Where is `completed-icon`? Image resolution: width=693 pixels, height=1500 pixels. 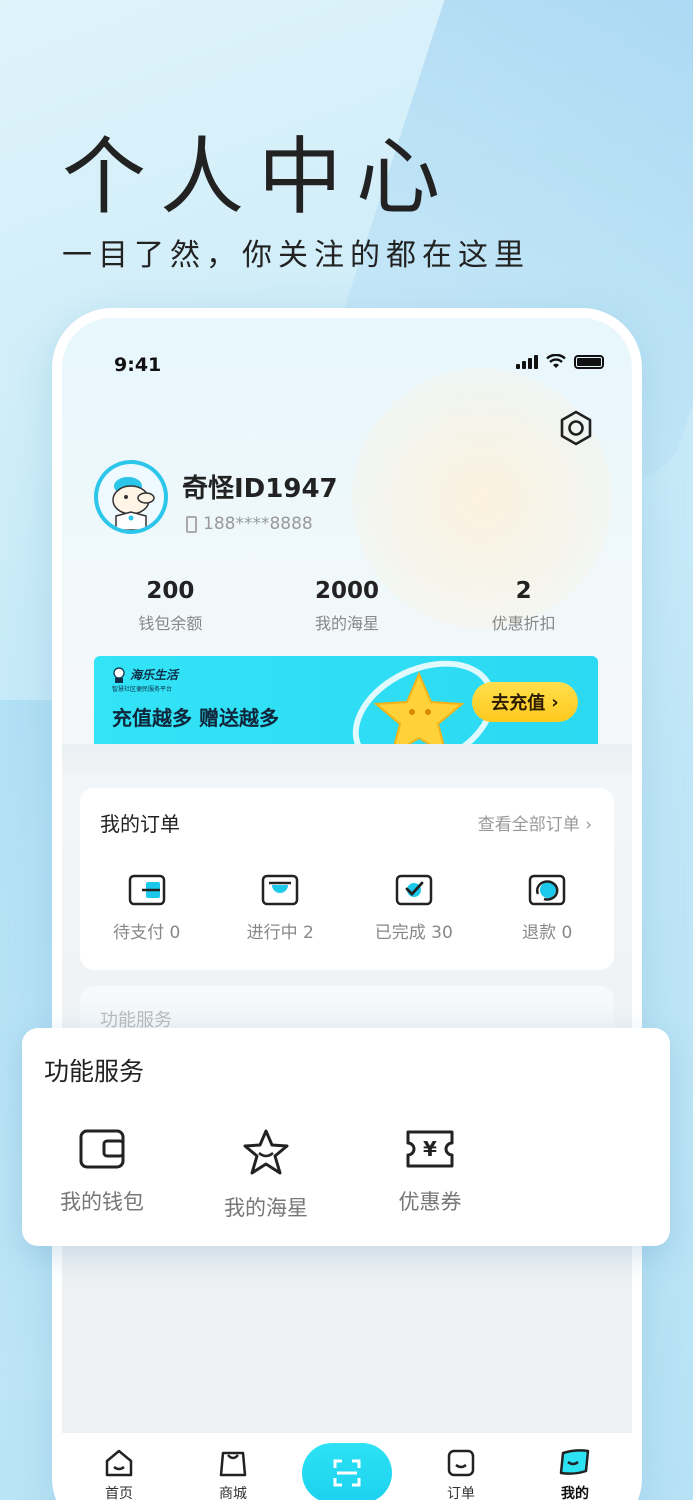 completed-icon is located at coordinates (413, 890).